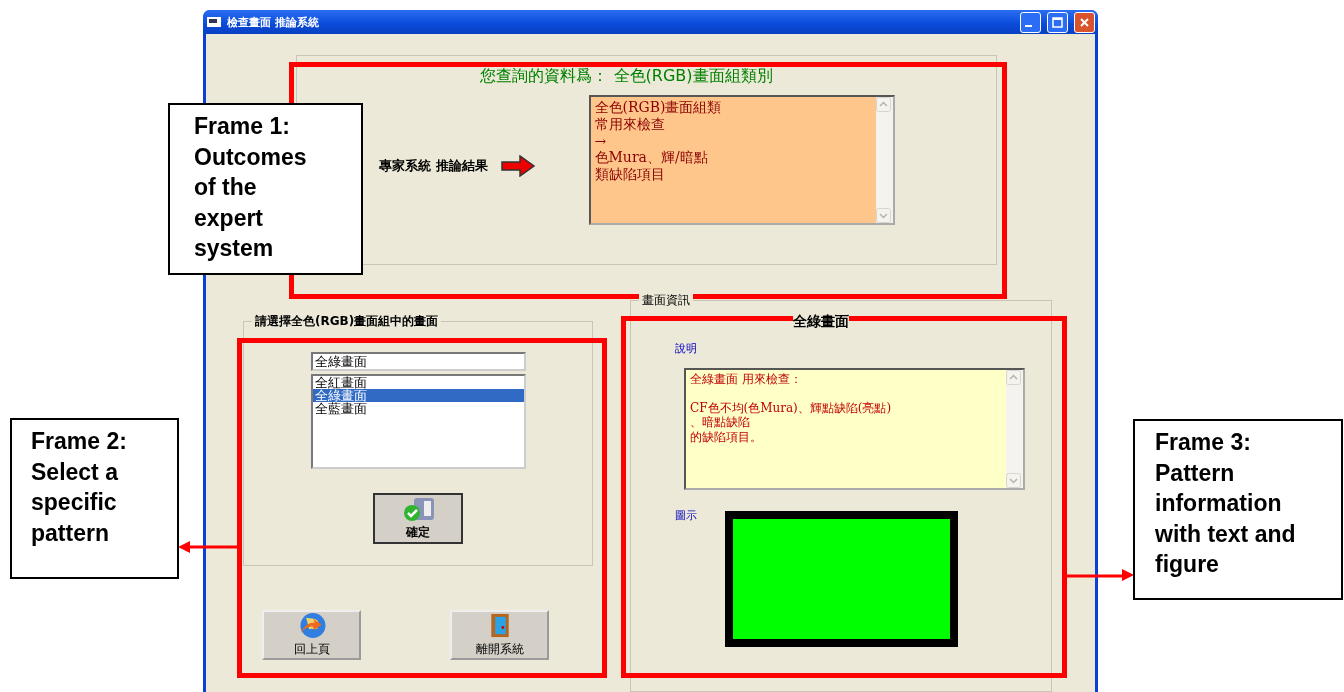  I want to click on ok-button: 確定, so click(418, 518).